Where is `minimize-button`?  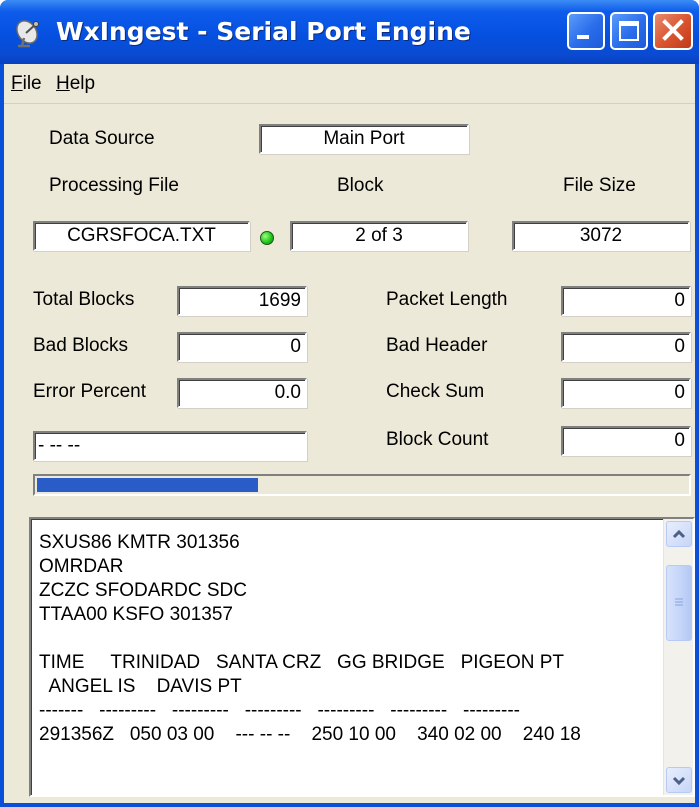
minimize-button is located at coordinates (586, 31).